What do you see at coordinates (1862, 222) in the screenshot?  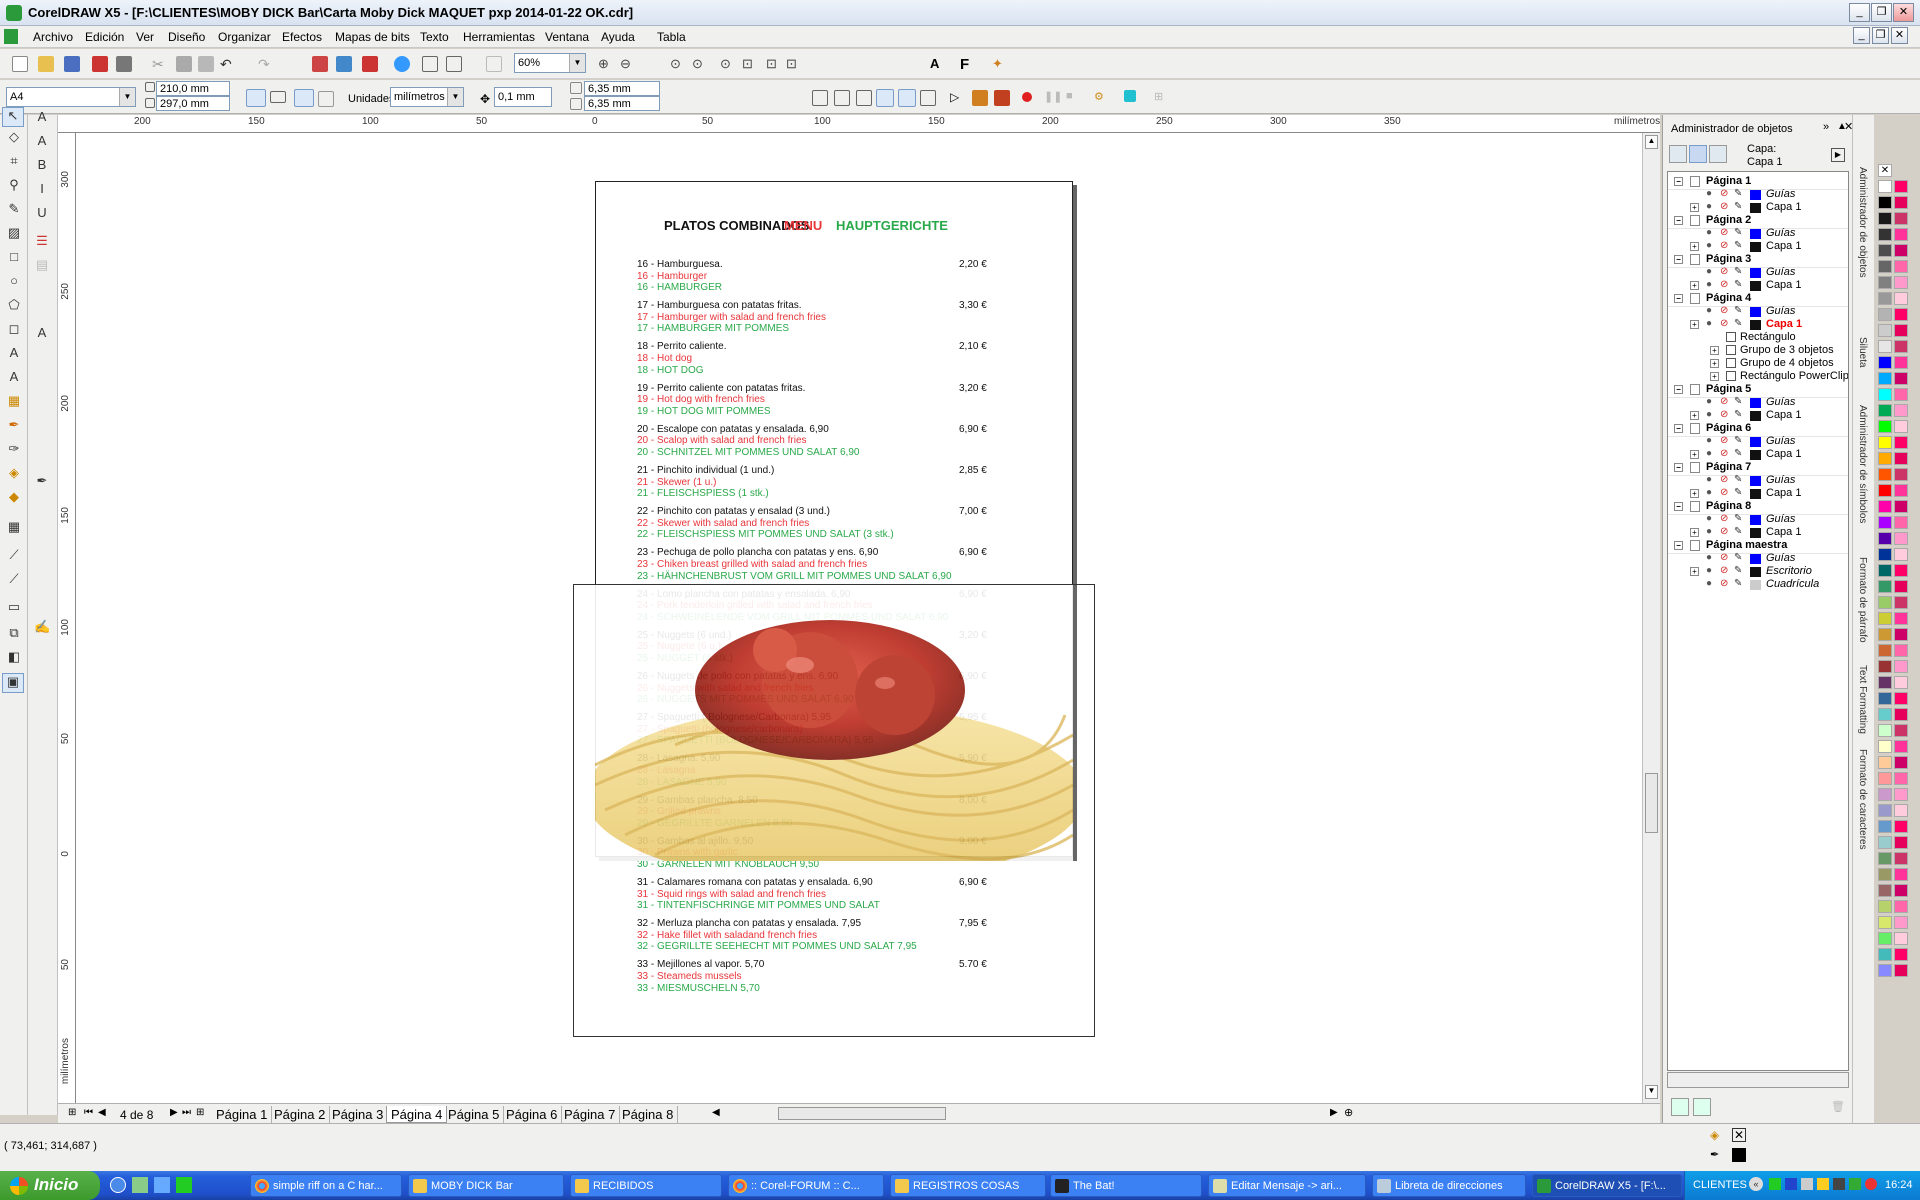 I see `side-tab-object-manager: Administrador de objetos` at bounding box center [1862, 222].